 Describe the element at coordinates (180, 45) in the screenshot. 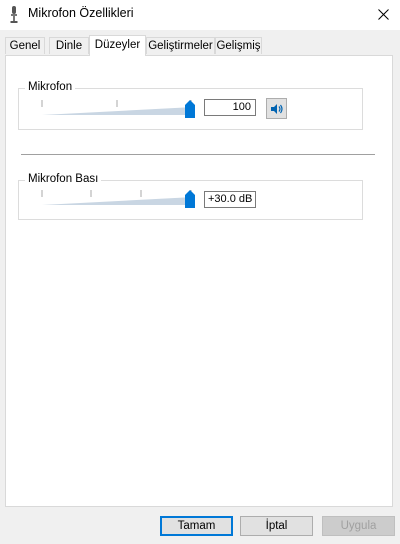

I see `tab-gelistirmeler: Geliştirmeler` at that location.